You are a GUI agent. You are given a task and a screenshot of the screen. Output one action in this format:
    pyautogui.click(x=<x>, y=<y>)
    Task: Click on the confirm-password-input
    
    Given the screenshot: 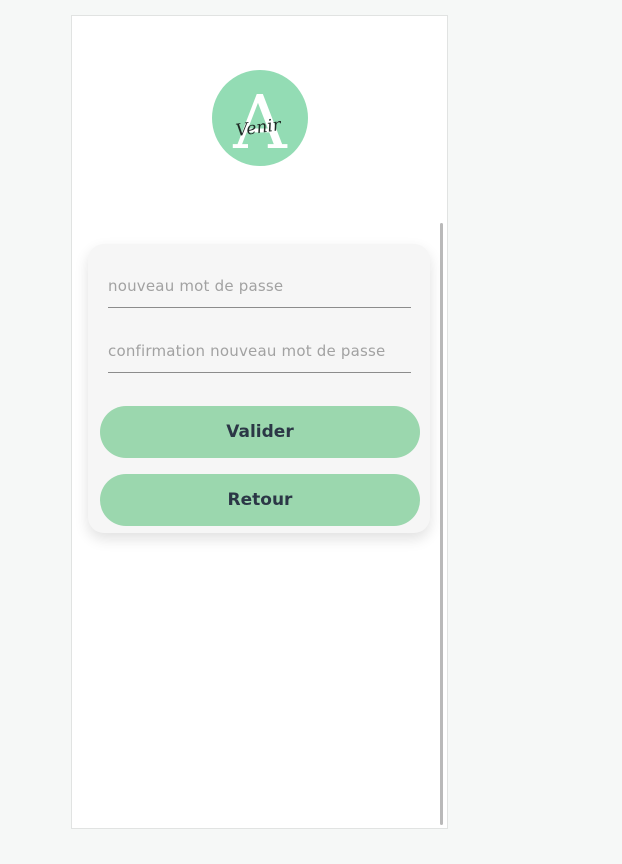 What is the action you would take?
    pyautogui.click(x=259, y=357)
    